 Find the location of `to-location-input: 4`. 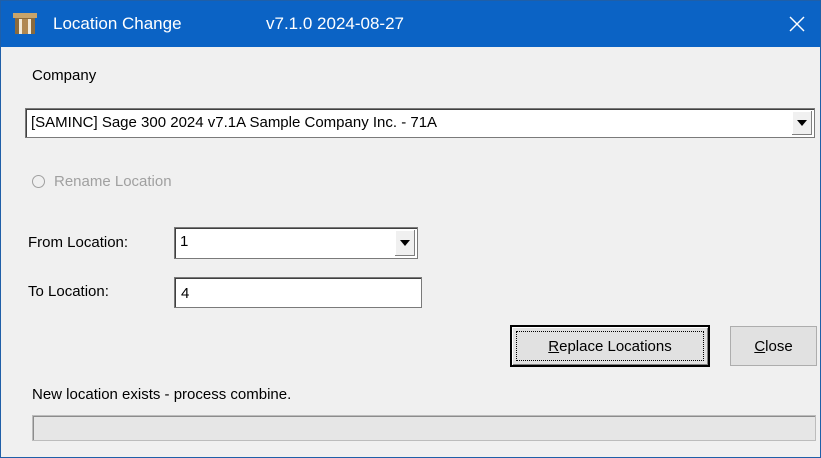

to-location-input: 4 is located at coordinates (298, 292).